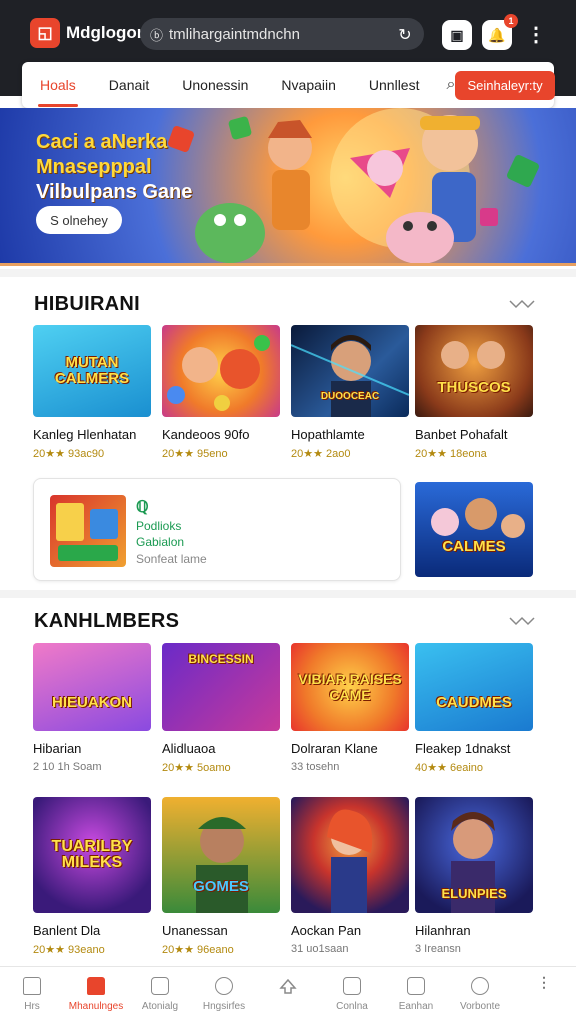  What do you see at coordinates (94, 167) in the screenshot?
I see `hero-title-line2: Mnasepppal` at bounding box center [94, 167].